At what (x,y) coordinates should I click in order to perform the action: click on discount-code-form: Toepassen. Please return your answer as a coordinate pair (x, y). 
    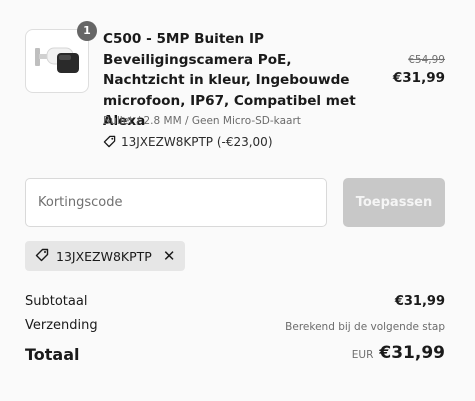
    Looking at the image, I should click on (235, 203).